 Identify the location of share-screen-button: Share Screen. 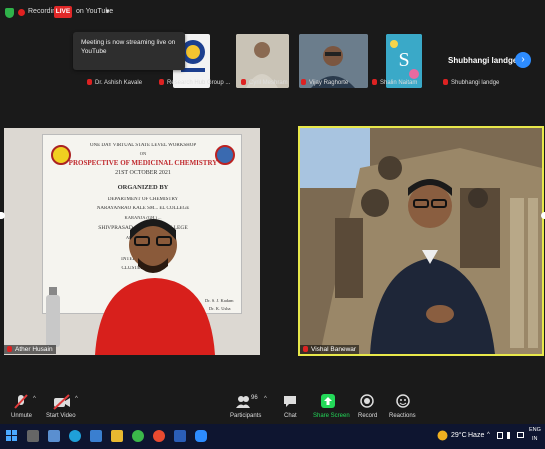
(331, 416).